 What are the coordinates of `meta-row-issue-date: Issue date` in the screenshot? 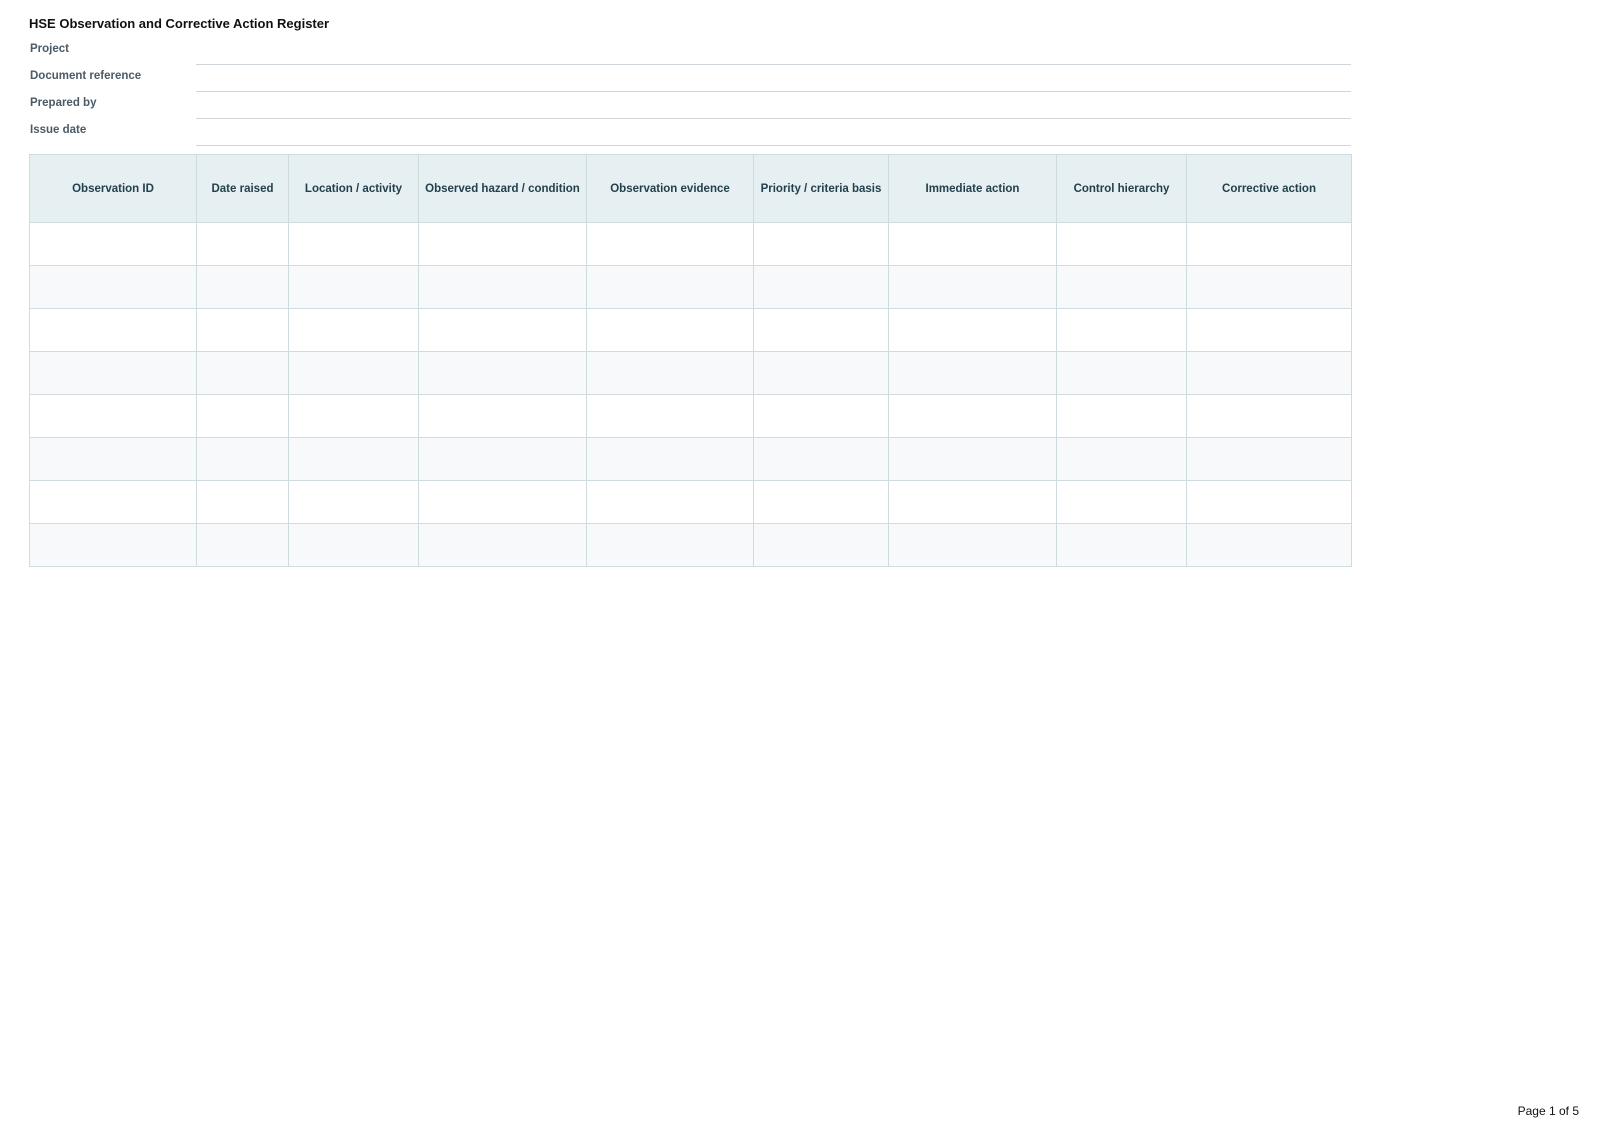 It's located at (690, 132).